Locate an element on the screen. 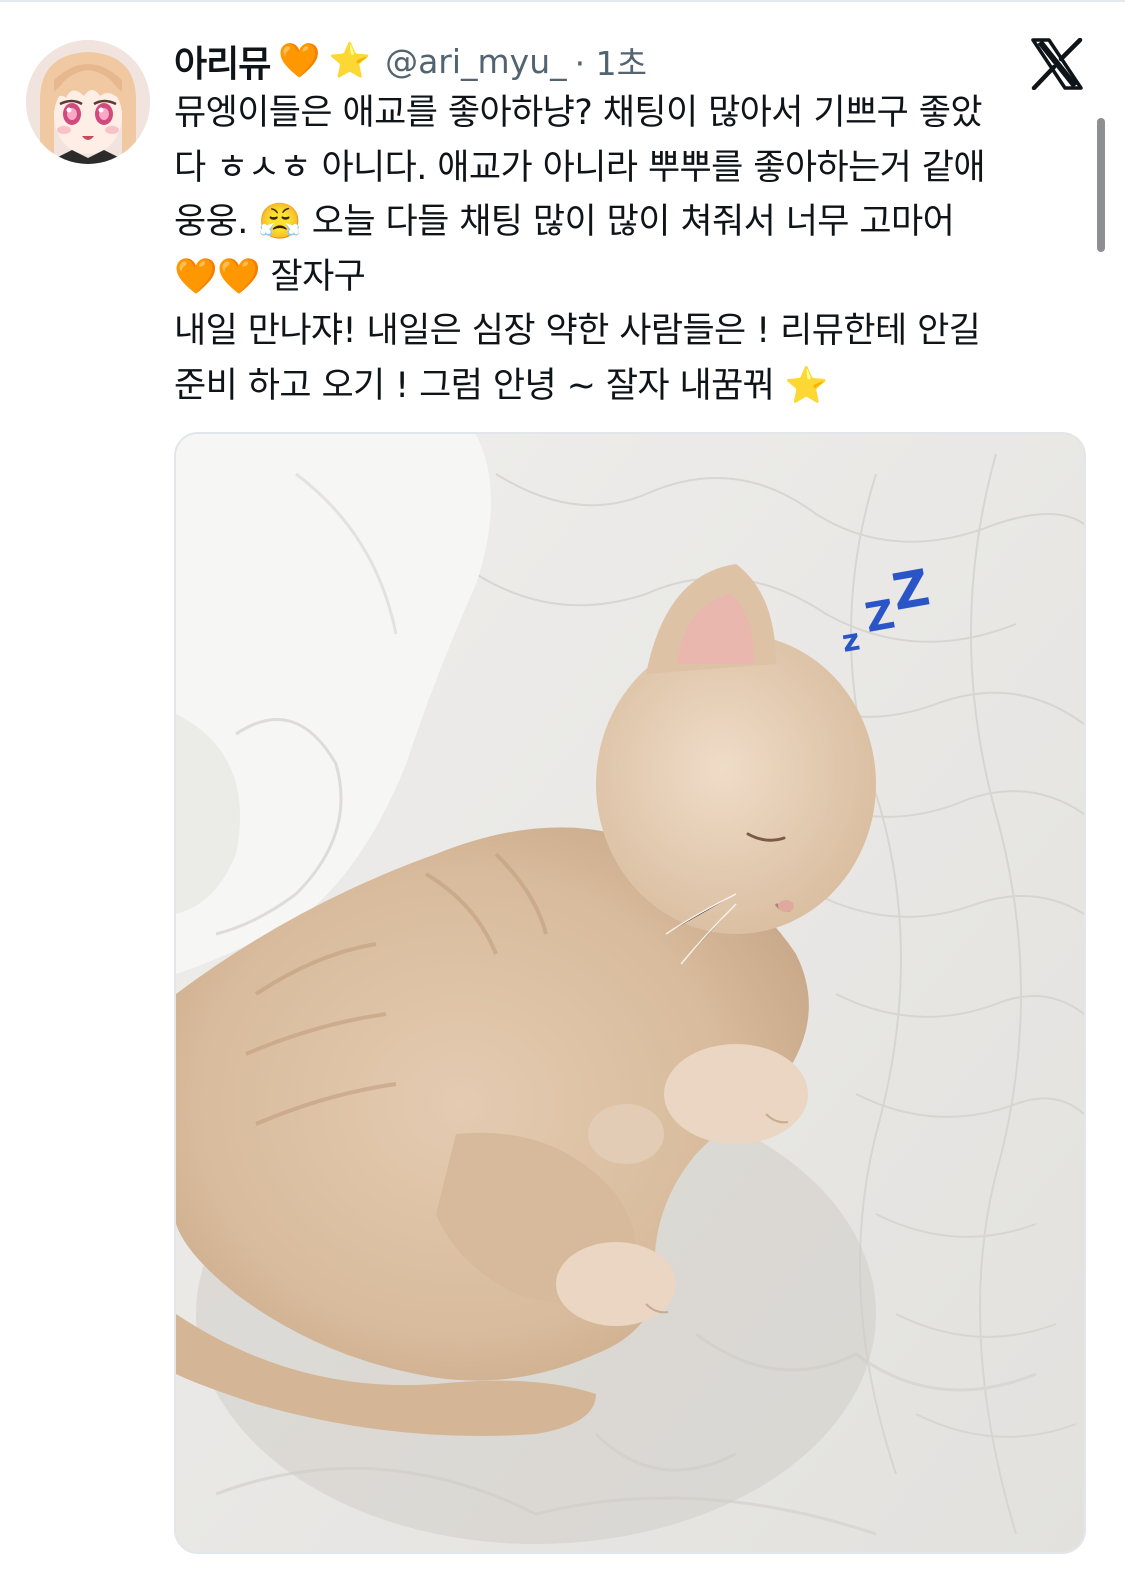 This screenshot has width=1125, height=1584. display-name: 아리뮤 is located at coordinates (222, 61).